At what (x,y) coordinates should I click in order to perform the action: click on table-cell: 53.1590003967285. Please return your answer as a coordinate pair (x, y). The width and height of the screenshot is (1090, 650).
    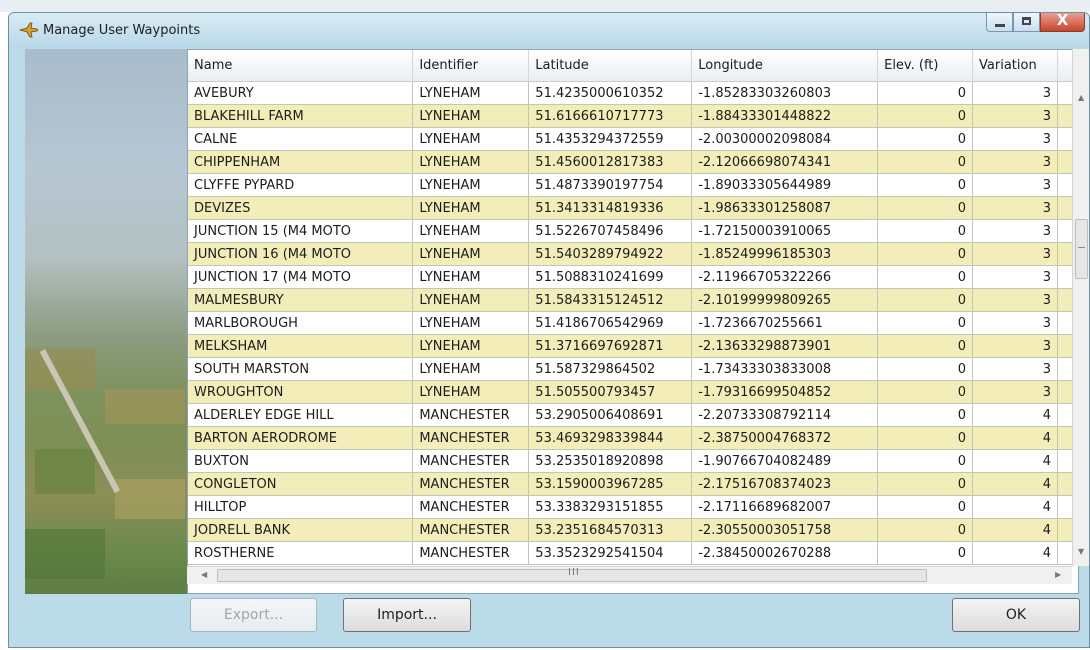
    Looking at the image, I should click on (610, 484).